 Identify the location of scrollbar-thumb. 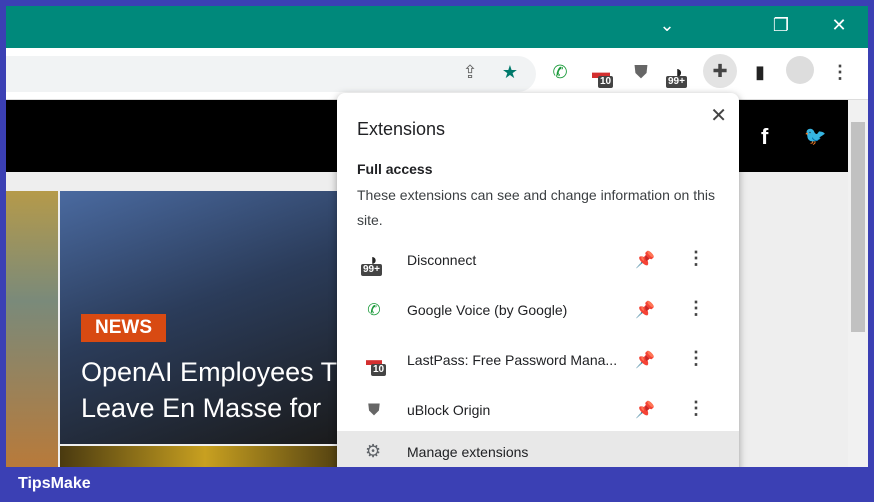
(858, 227).